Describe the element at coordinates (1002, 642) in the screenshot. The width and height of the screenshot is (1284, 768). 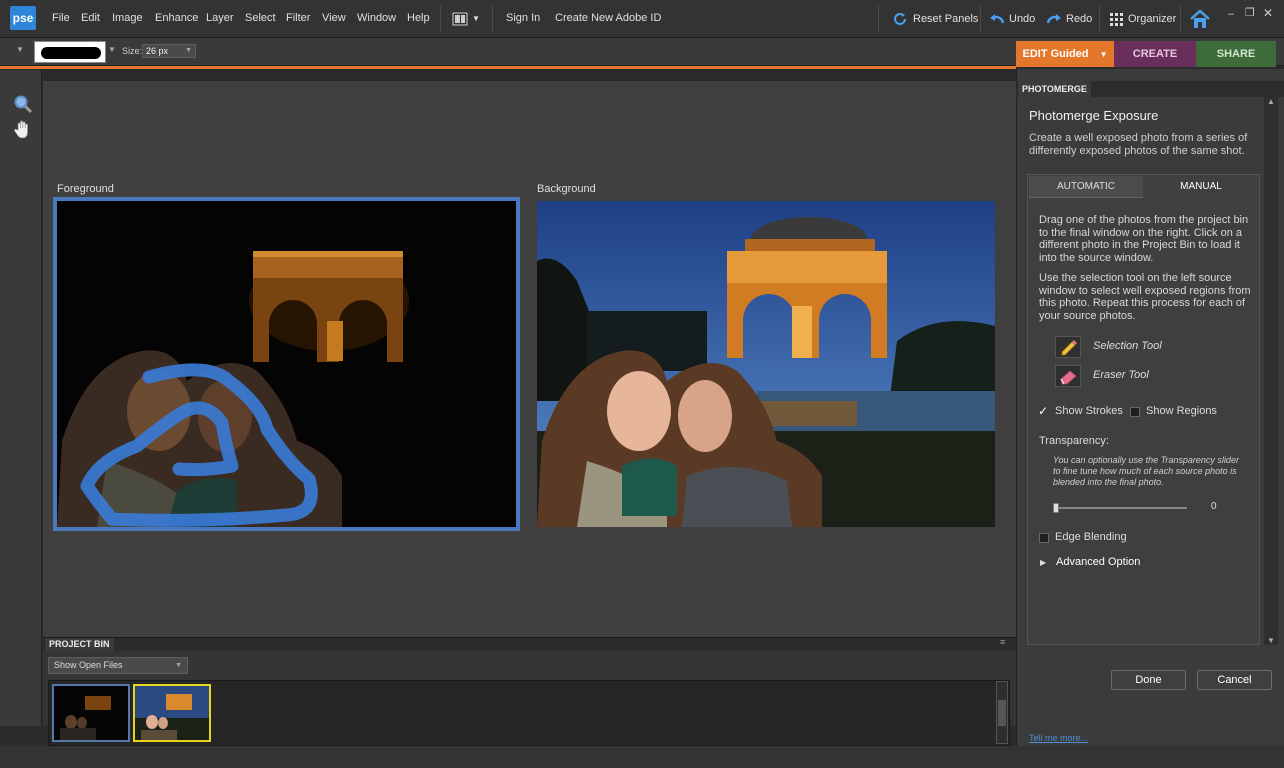
I see `bin-menu-icon: ≡` at that location.